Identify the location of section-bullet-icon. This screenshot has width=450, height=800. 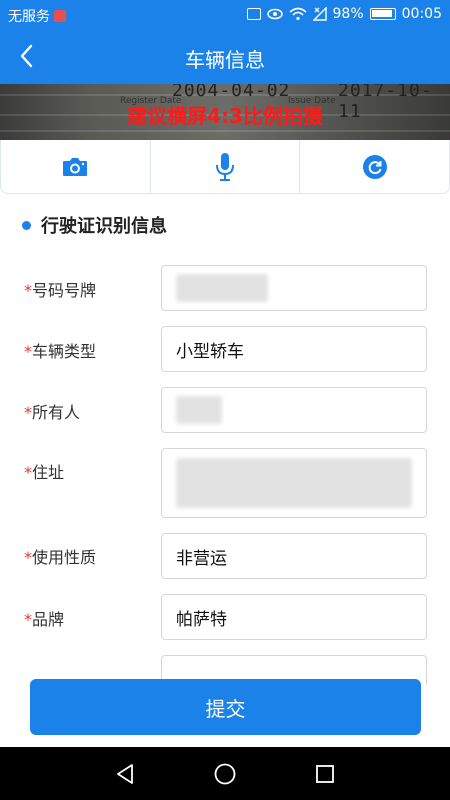
(26, 225).